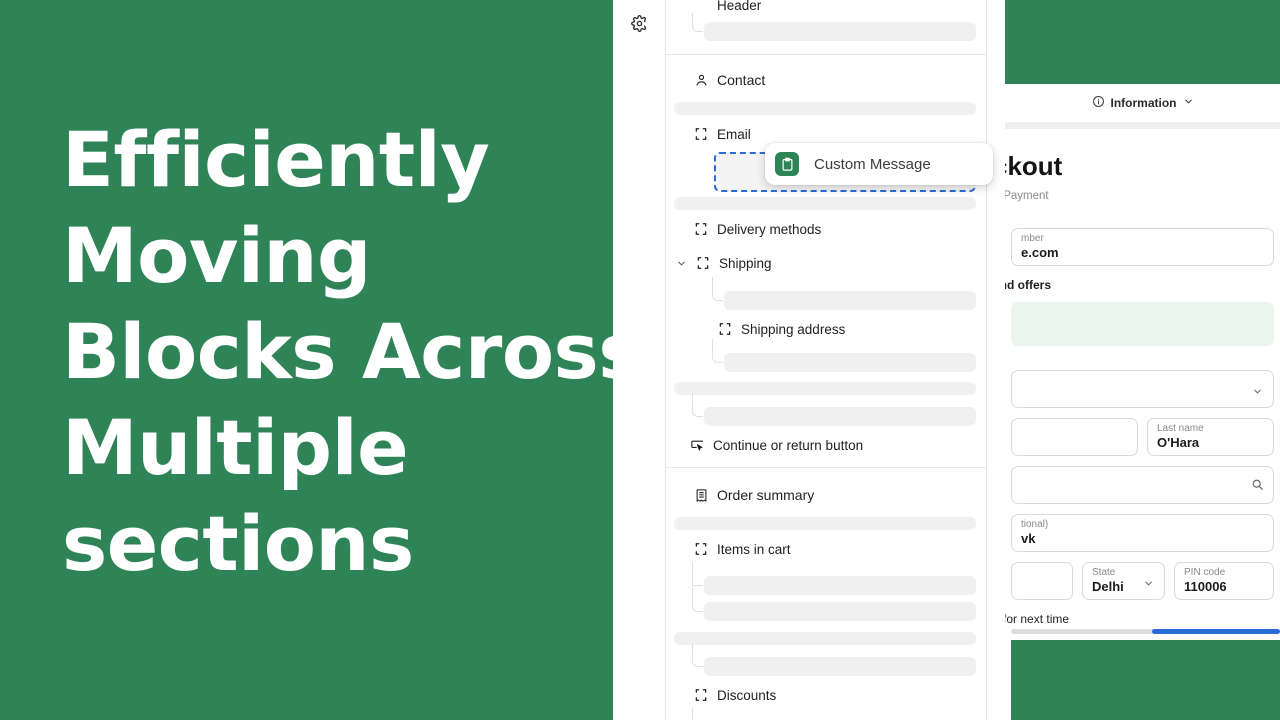 Image resolution: width=1280 pixels, height=720 pixels. What do you see at coordinates (1142, 485) in the screenshot?
I see `address-field` at bounding box center [1142, 485].